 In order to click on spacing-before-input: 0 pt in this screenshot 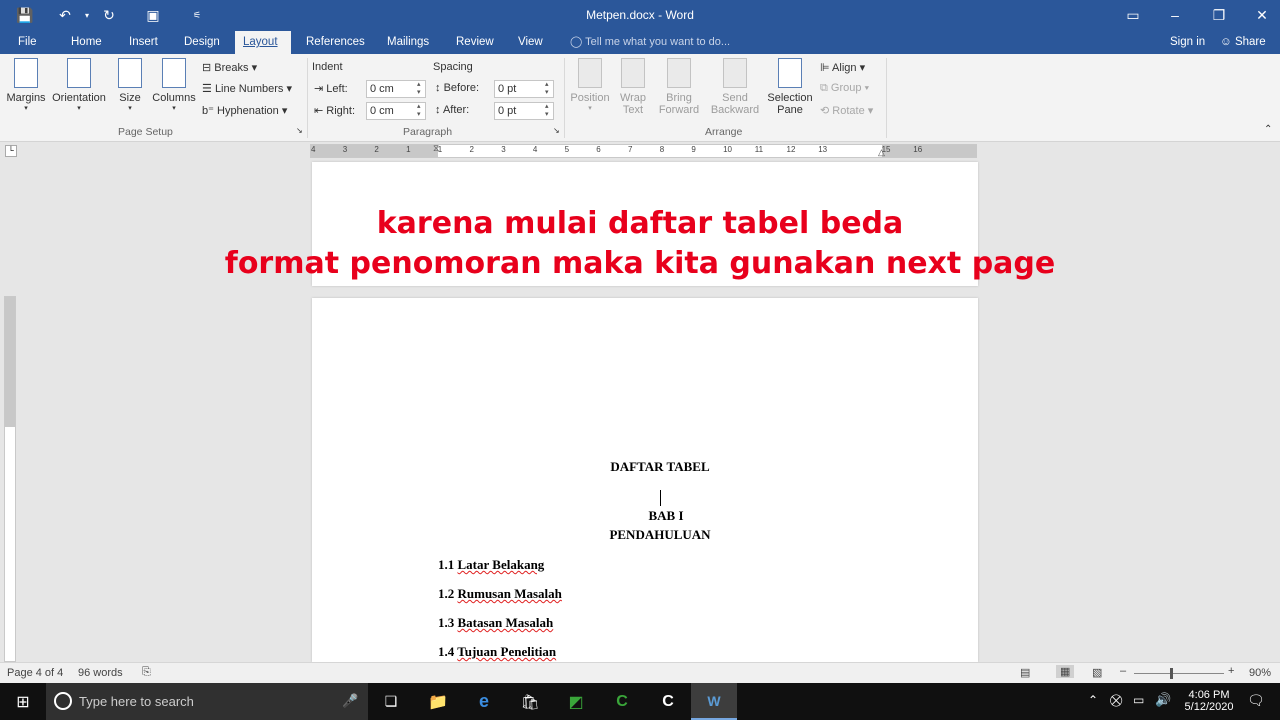, I will do `click(524, 89)`.